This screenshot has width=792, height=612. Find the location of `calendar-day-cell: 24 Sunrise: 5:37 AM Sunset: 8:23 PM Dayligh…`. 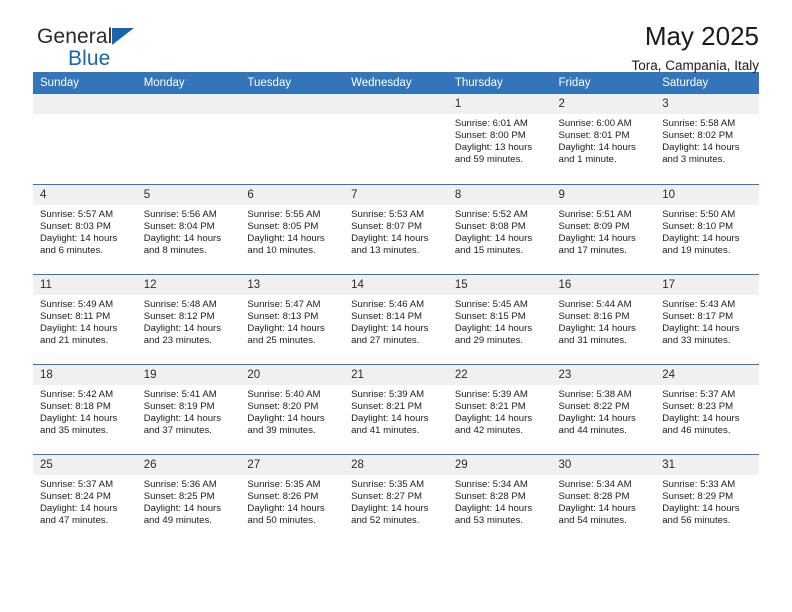

calendar-day-cell: 24 Sunrise: 5:37 AM Sunset: 8:23 PM Dayligh… is located at coordinates (707, 408).